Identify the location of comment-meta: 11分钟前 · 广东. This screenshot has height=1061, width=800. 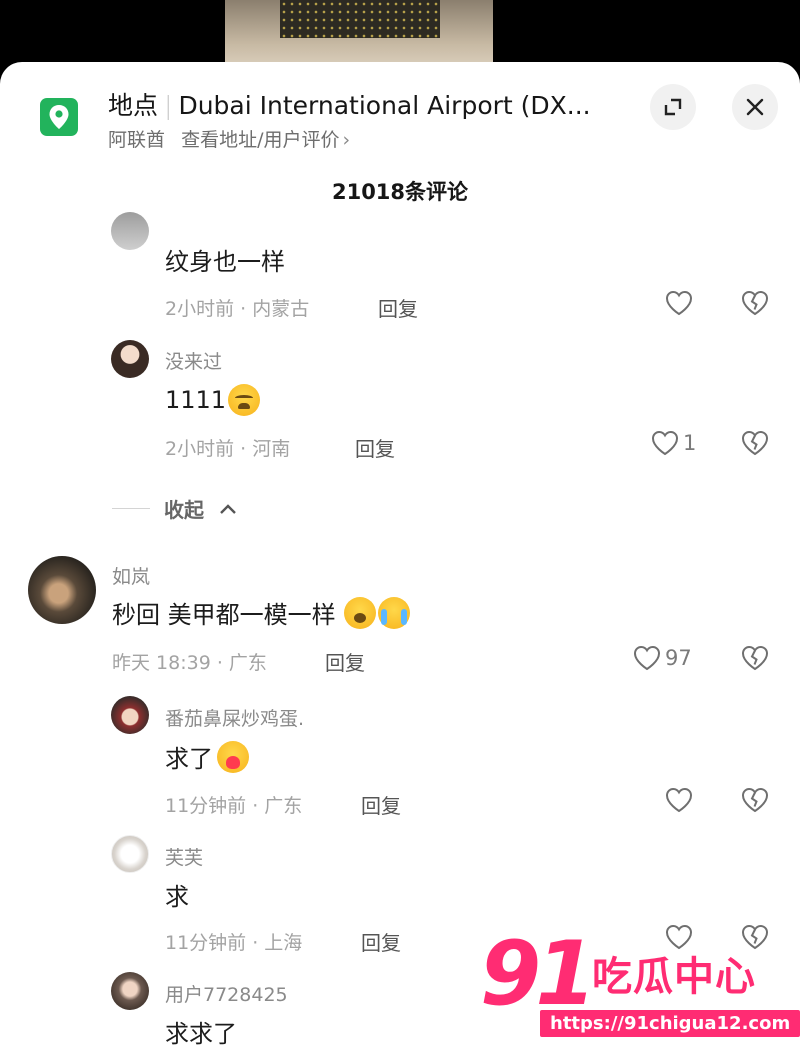
(234, 806).